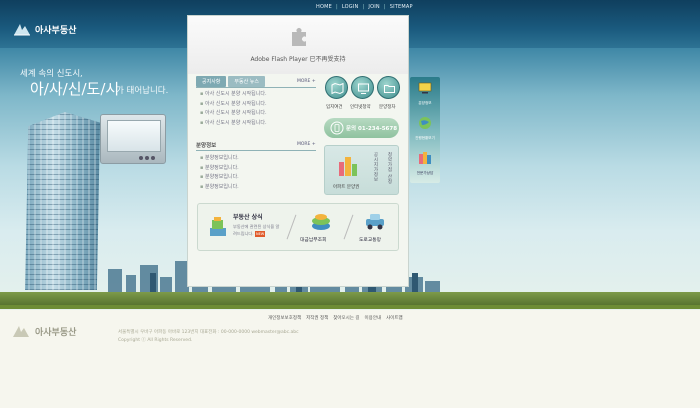  I want to click on location-button-label: 입지여건, so click(334, 107).